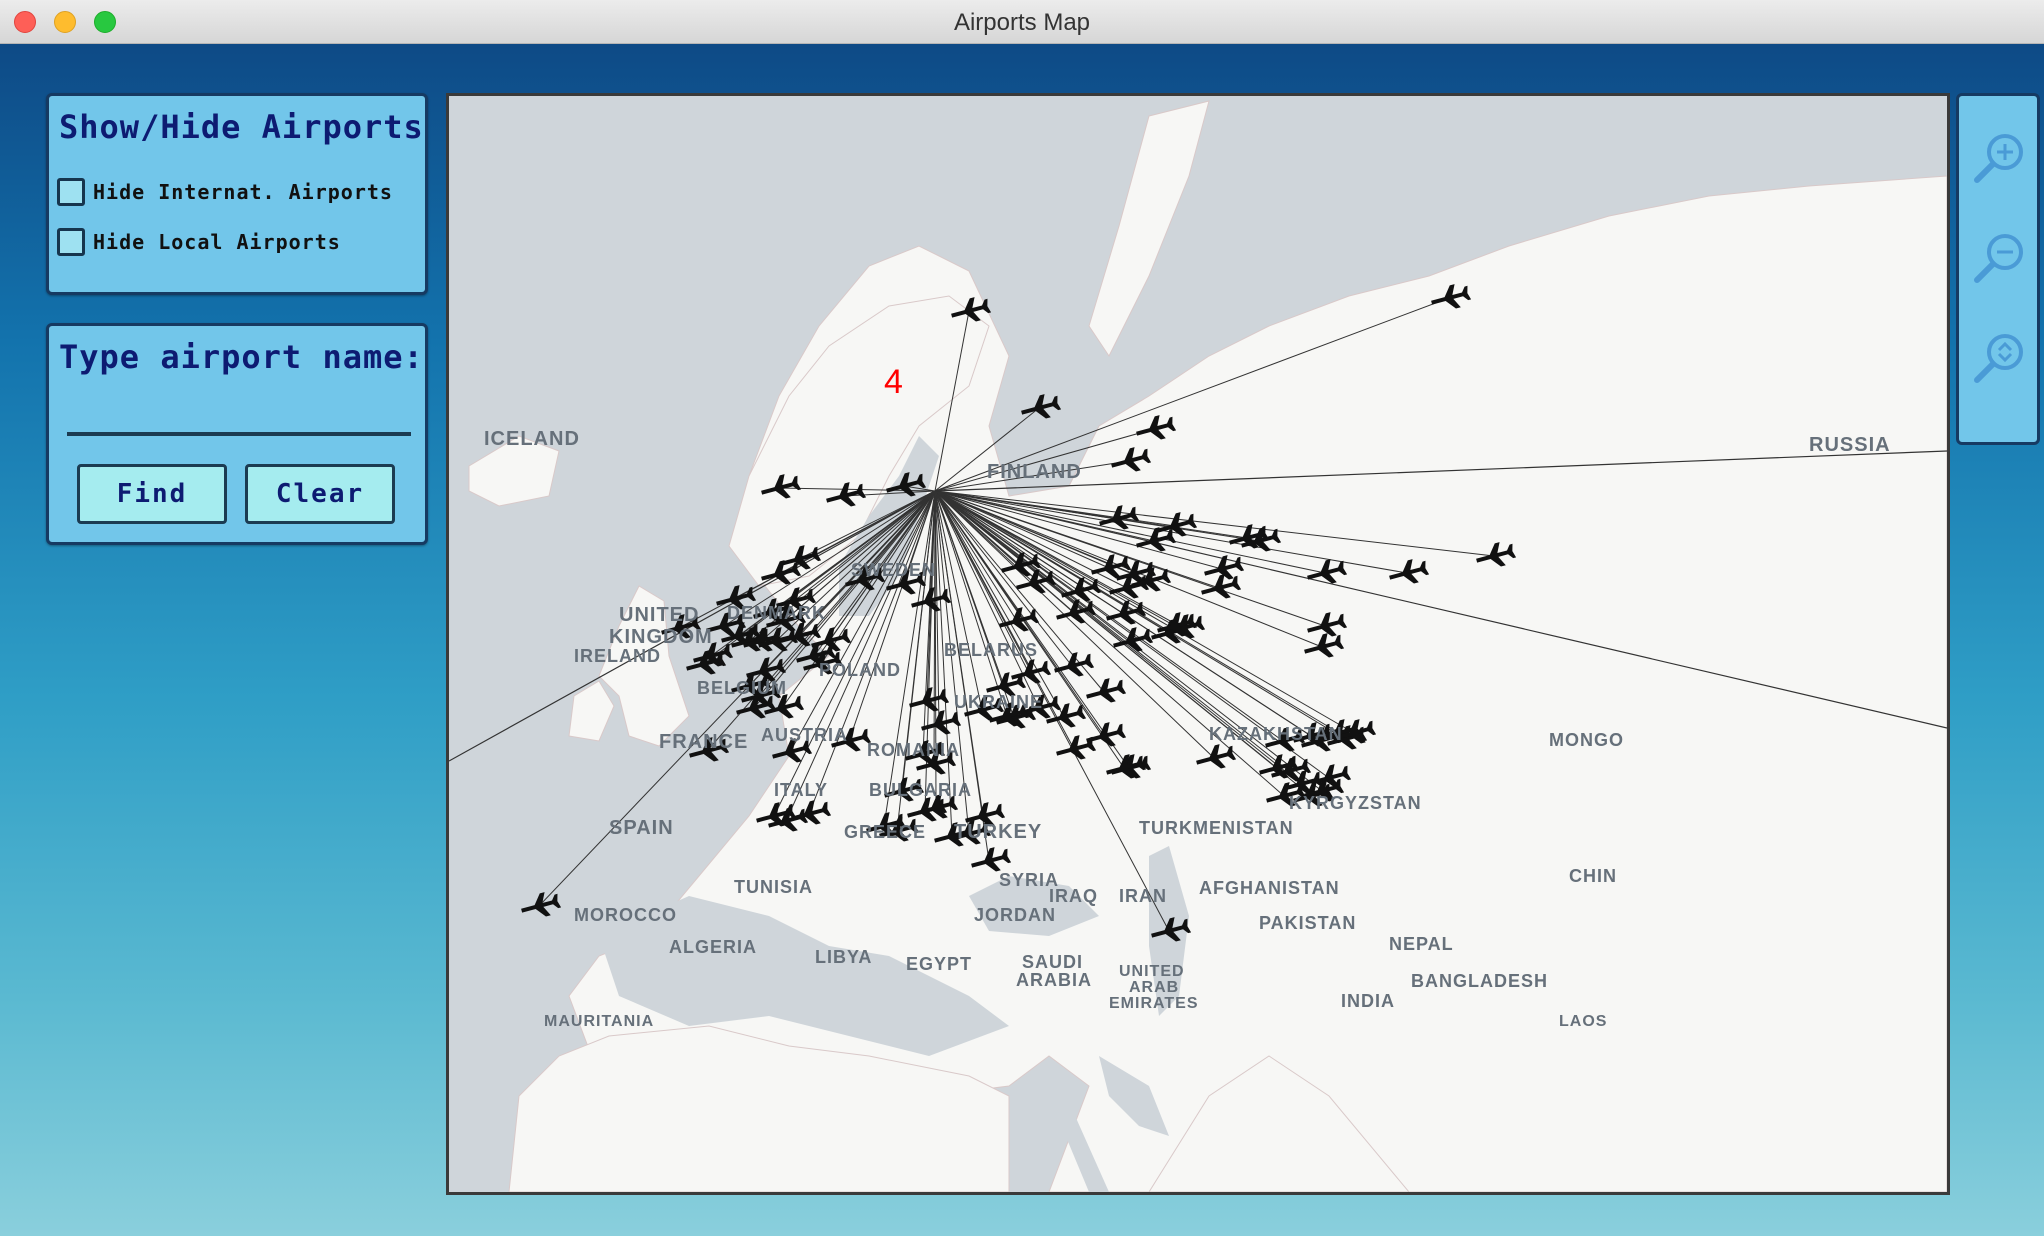  Describe the element at coordinates (998, 832) in the screenshot. I see `map-label-turkey: TURKEY` at that location.